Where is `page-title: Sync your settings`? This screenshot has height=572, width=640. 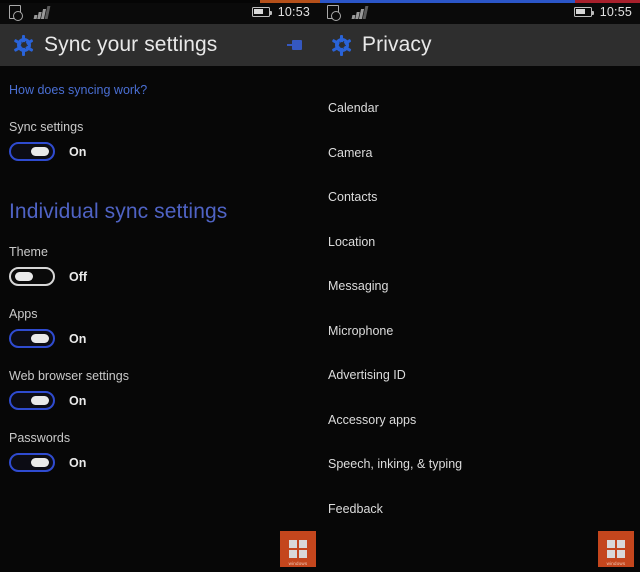
page-title: Sync your settings is located at coordinates (131, 44).